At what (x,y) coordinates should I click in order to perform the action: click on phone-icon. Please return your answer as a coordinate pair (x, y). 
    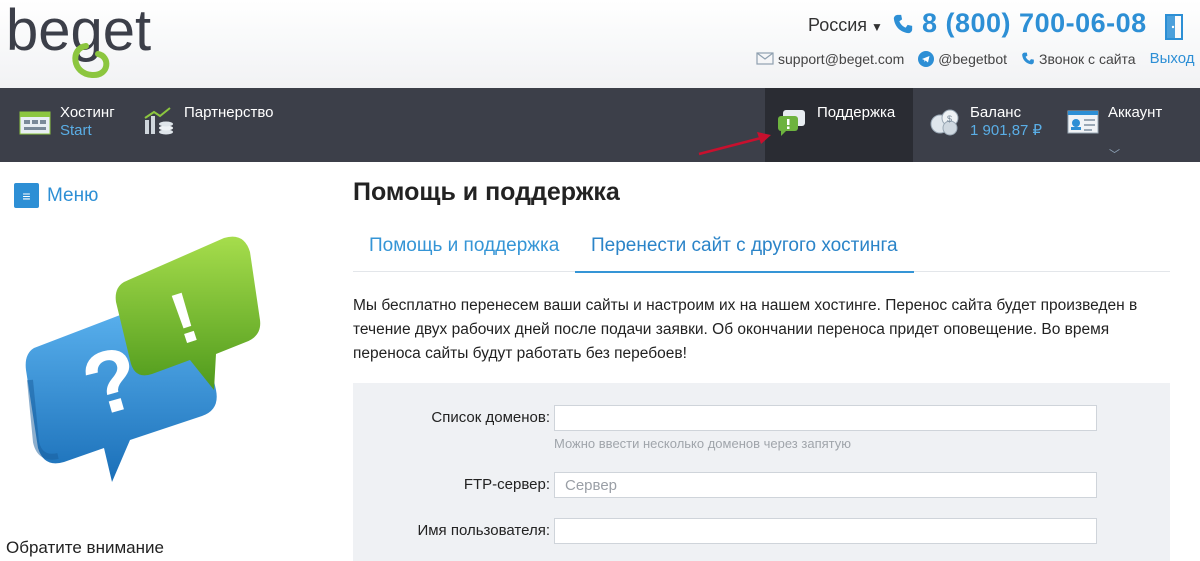
    Looking at the image, I should click on (903, 23).